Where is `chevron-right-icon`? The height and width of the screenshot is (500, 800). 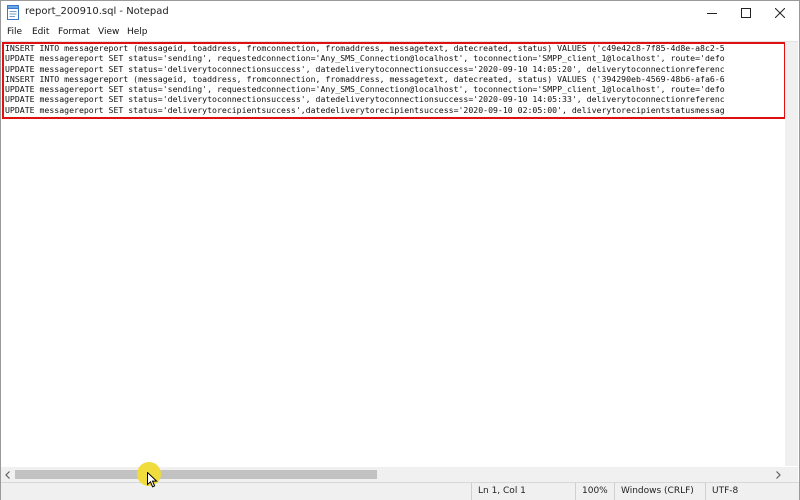 chevron-right-icon is located at coordinates (778, 474).